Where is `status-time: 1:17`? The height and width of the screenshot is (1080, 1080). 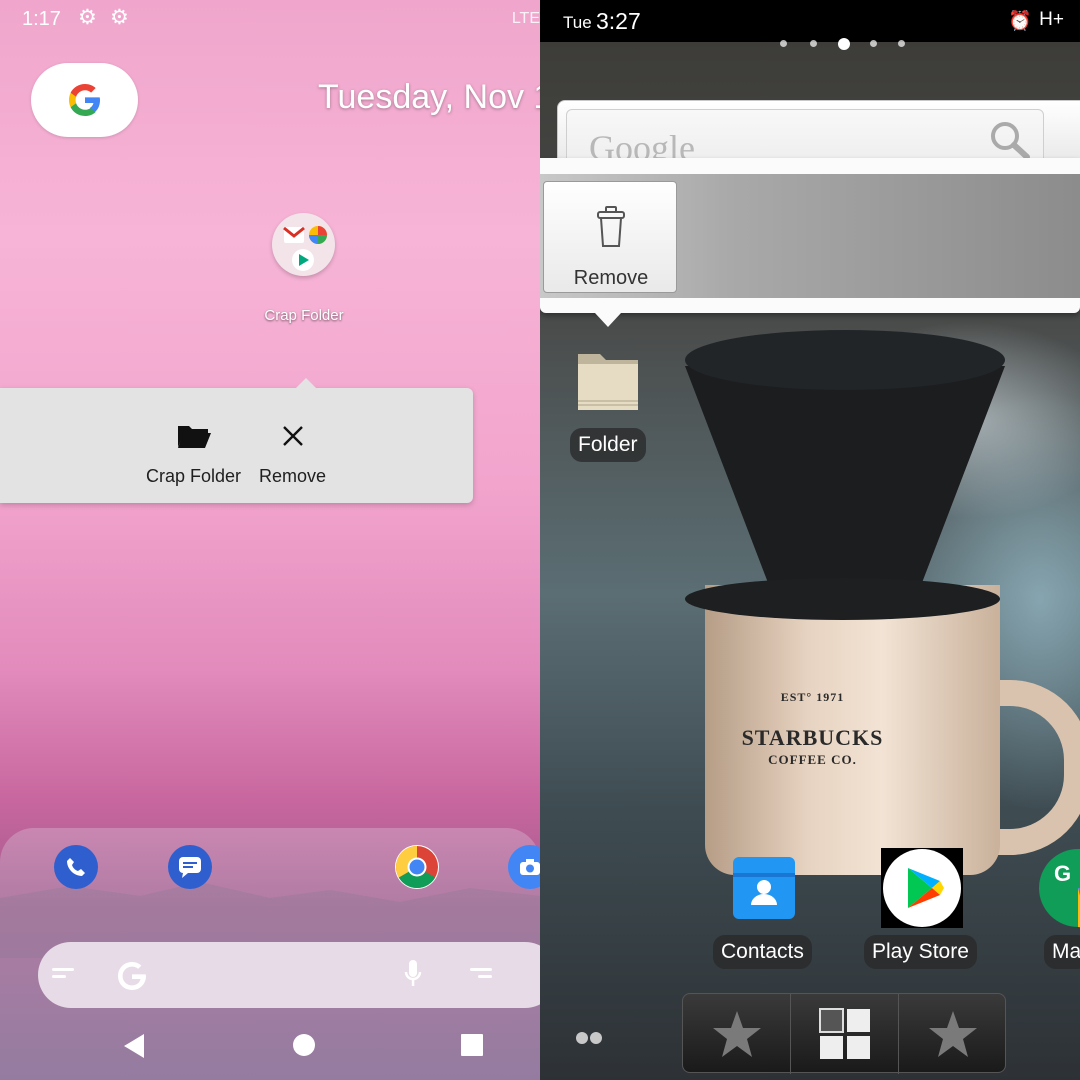 status-time: 1:17 is located at coordinates (41, 19).